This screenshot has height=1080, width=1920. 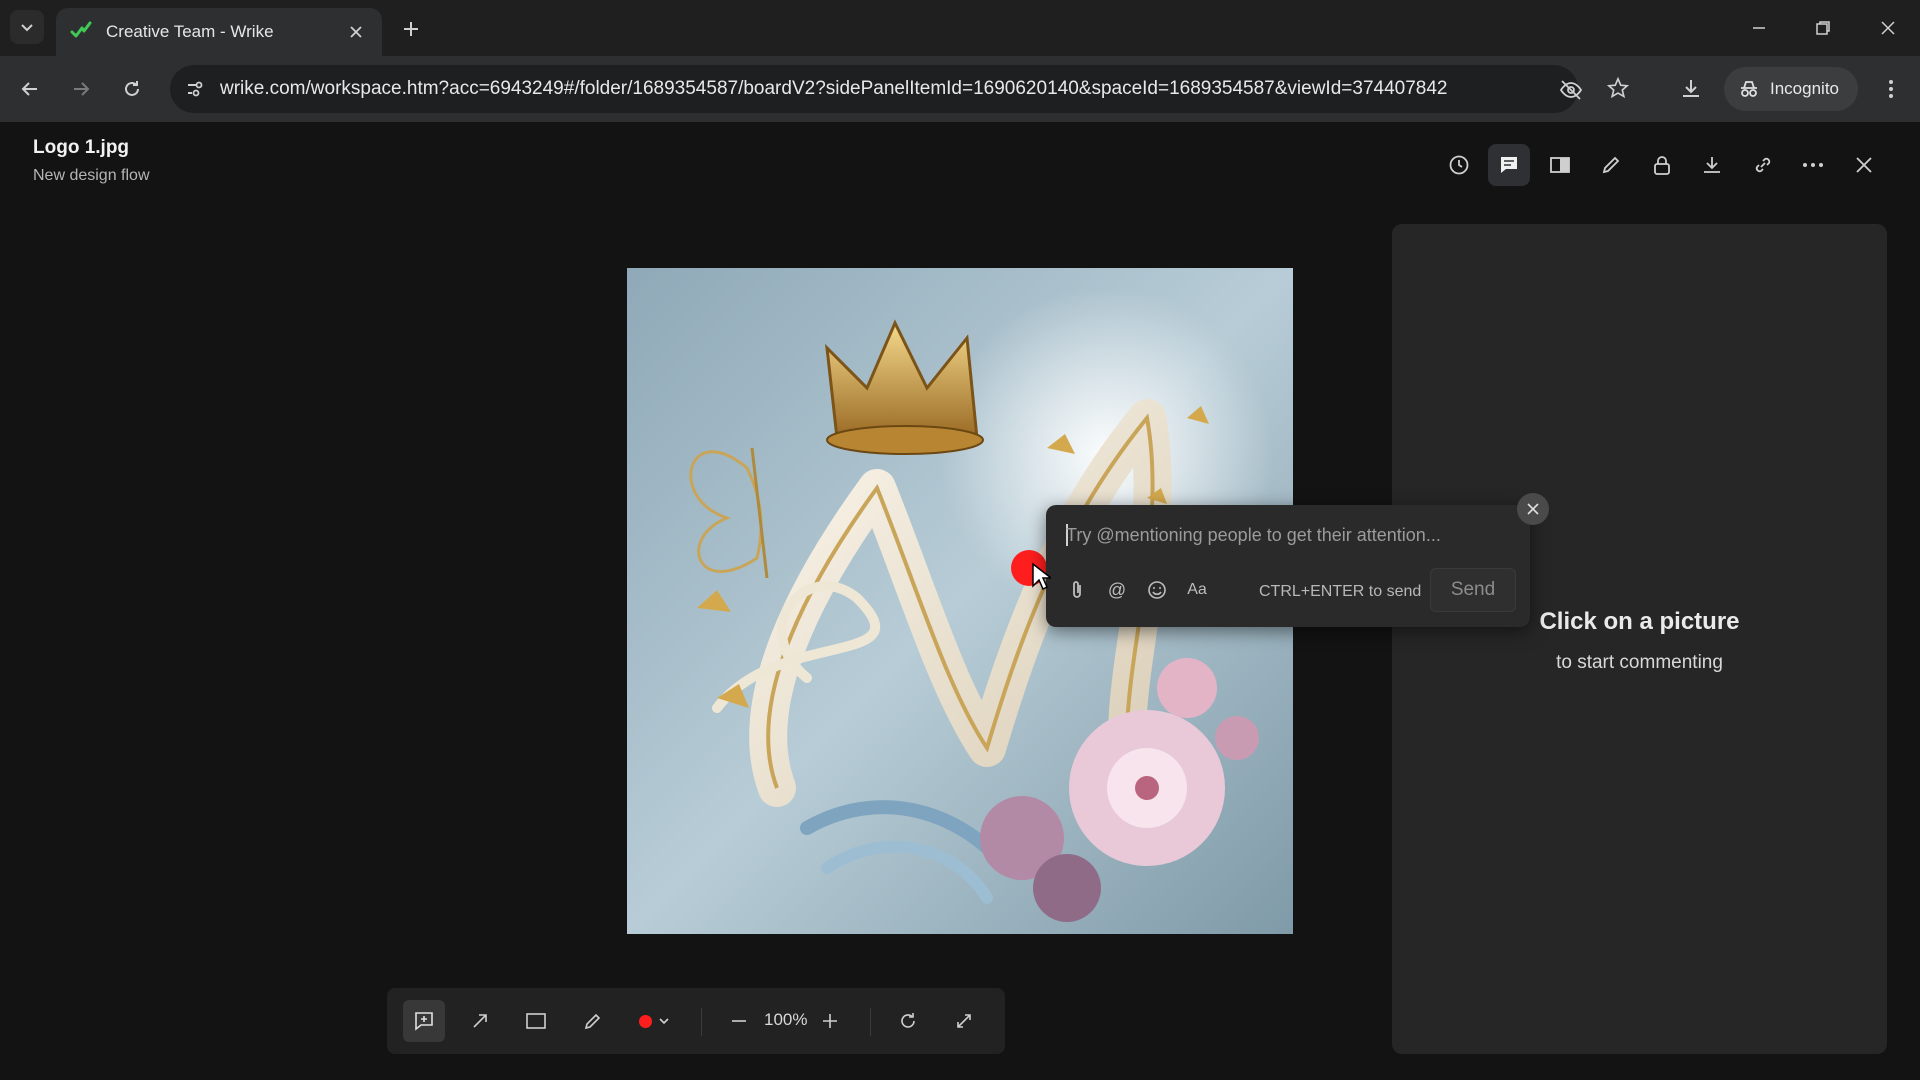 I want to click on kebab-menu-icon, so click(x=1891, y=89).